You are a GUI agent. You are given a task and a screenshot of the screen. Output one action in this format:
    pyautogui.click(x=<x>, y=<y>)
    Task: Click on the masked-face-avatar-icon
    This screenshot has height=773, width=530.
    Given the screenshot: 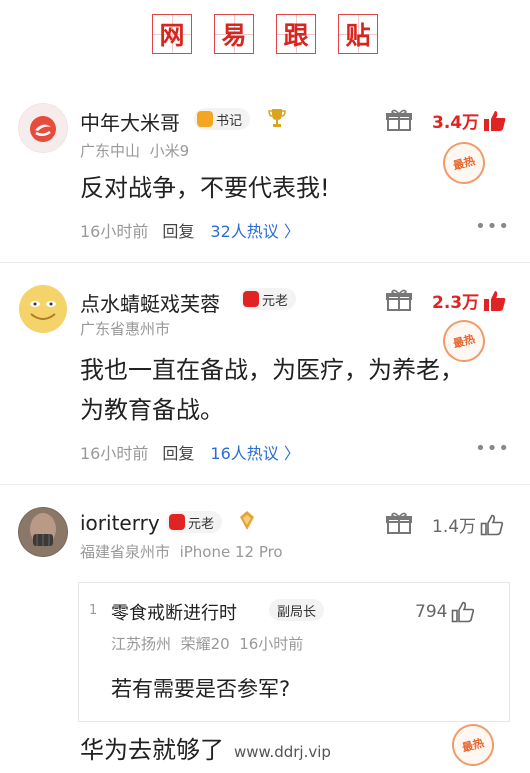 What is the action you would take?
    pyautogui.click(x=43, y=532)
    